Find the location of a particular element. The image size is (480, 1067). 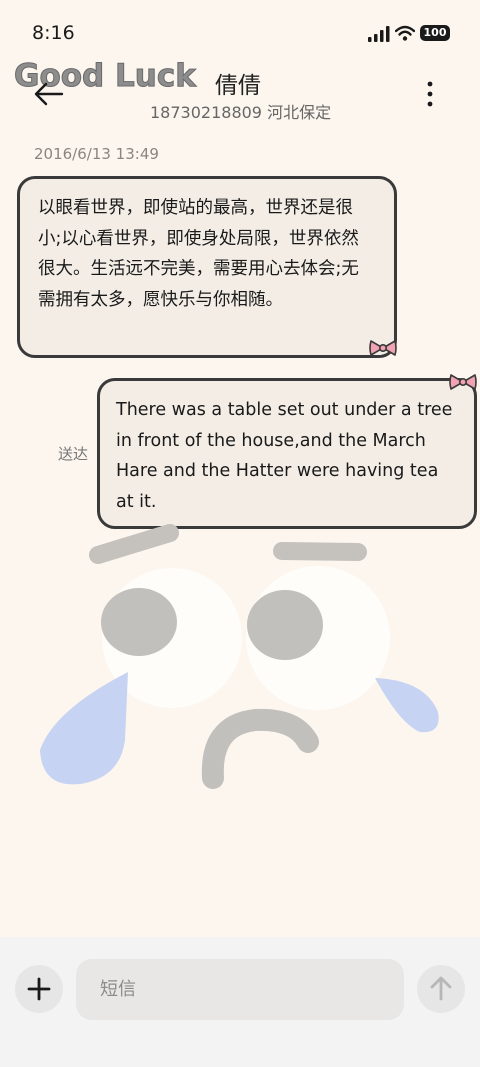

delivery-status: 送达 is located at coordinates (73, 454).